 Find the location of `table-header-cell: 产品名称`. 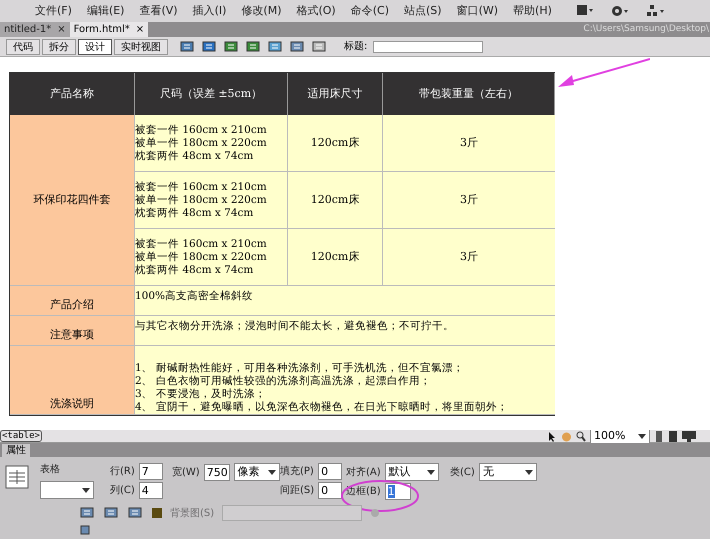

table-header-cell: 产品名称 is located at coordinates (72, 94).